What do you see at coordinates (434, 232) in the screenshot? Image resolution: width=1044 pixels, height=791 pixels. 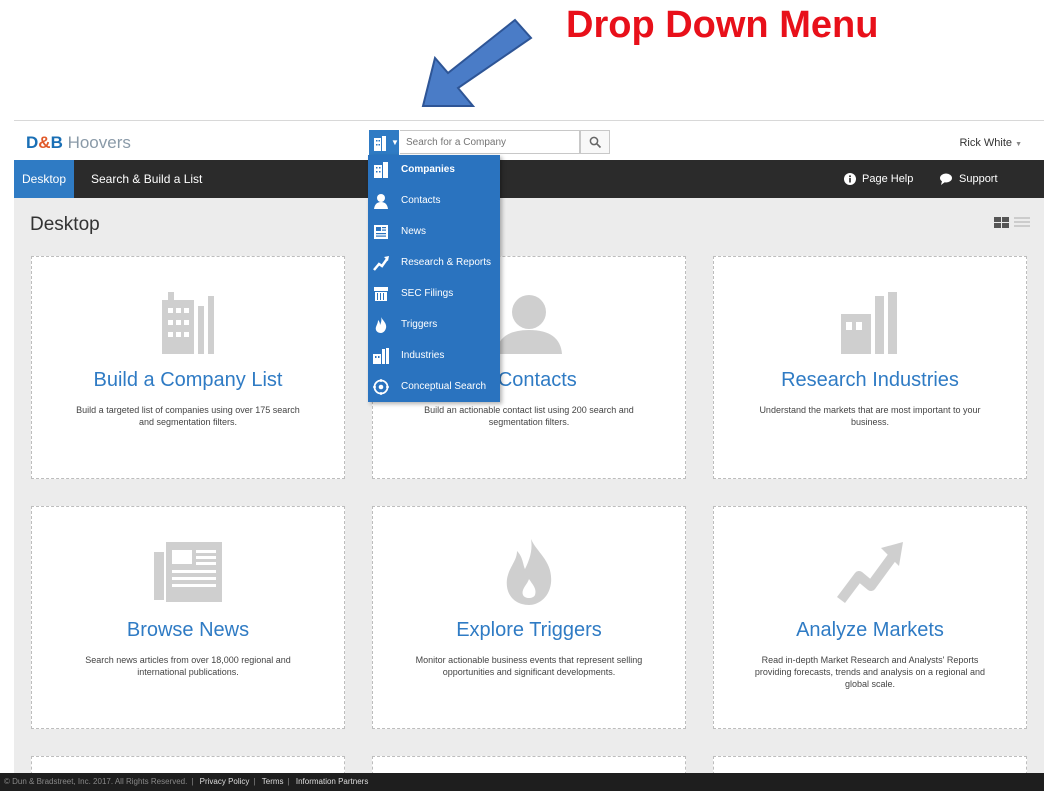 I see `dropdown-item-news: News` at bounding box center [434, 232].